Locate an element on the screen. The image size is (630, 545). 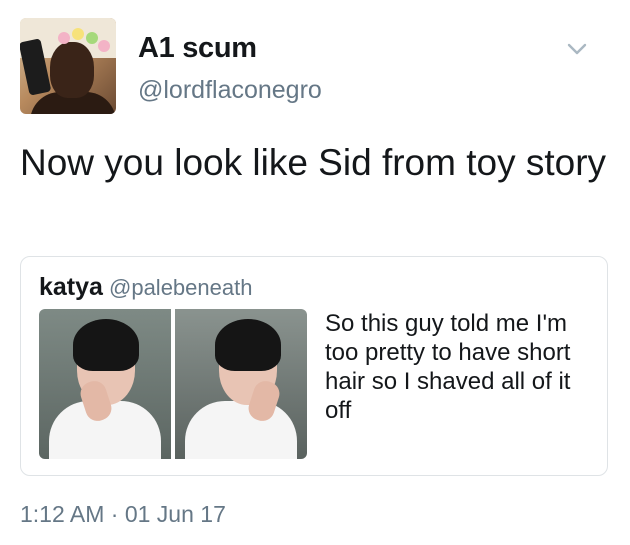
photo-shirt is located at coordinates (241, 430).